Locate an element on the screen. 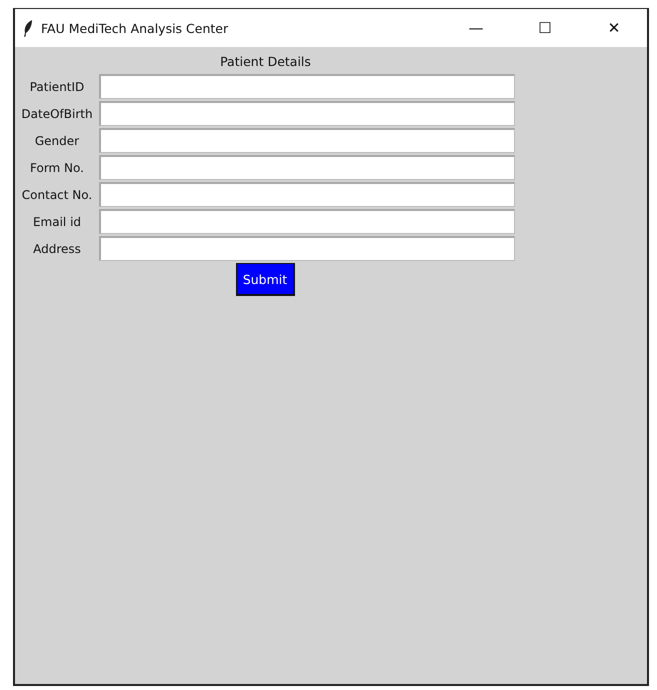 The height and width of the screenshot is (690, 657). field-label: Contact No. is located at coordinates (57, 195).